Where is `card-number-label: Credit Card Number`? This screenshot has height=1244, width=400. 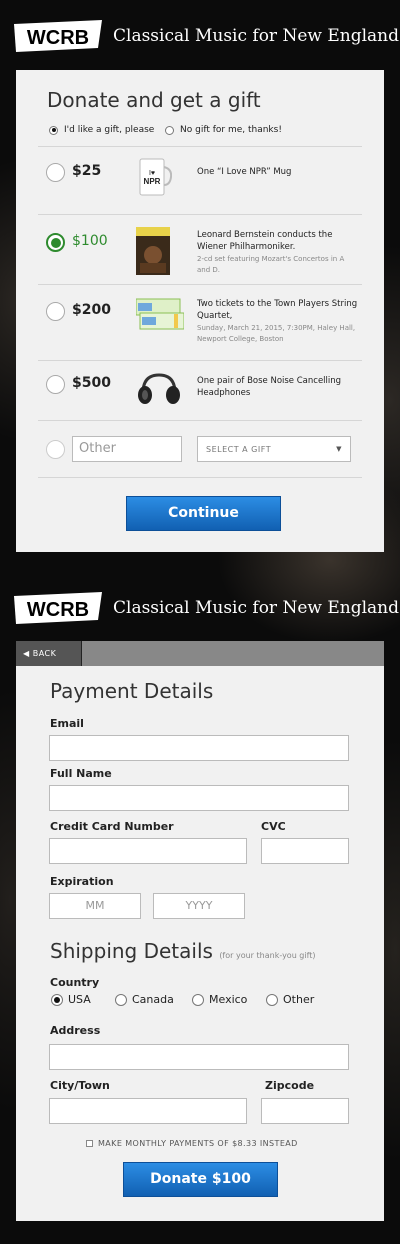
card-number-label: Credit Card Number is located at coordinates (112, 826).